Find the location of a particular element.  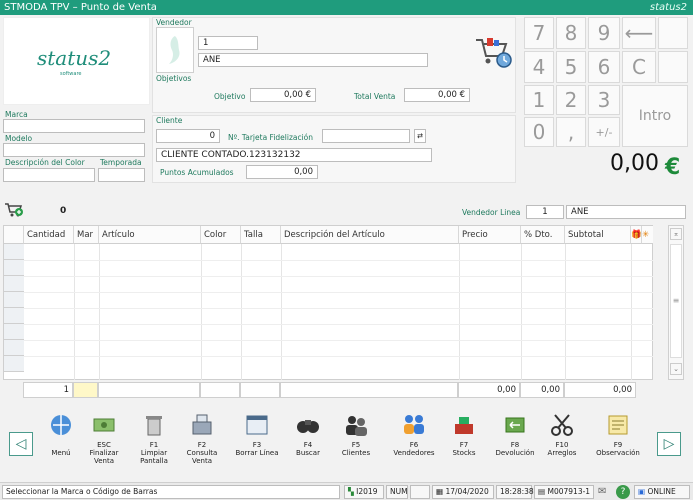

key-9: 9 is located at coordinates (604, 33).